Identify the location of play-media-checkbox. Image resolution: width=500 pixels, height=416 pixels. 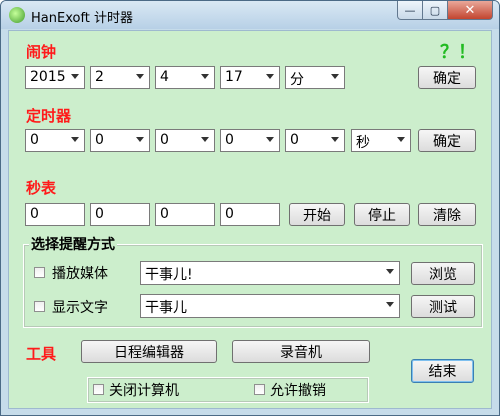
(39, 272).